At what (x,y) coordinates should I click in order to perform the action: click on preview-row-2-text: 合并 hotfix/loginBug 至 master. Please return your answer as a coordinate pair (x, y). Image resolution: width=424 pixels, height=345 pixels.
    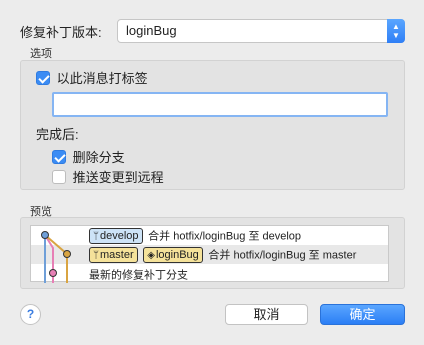
    Looking at the image, I should click on (282, 255).